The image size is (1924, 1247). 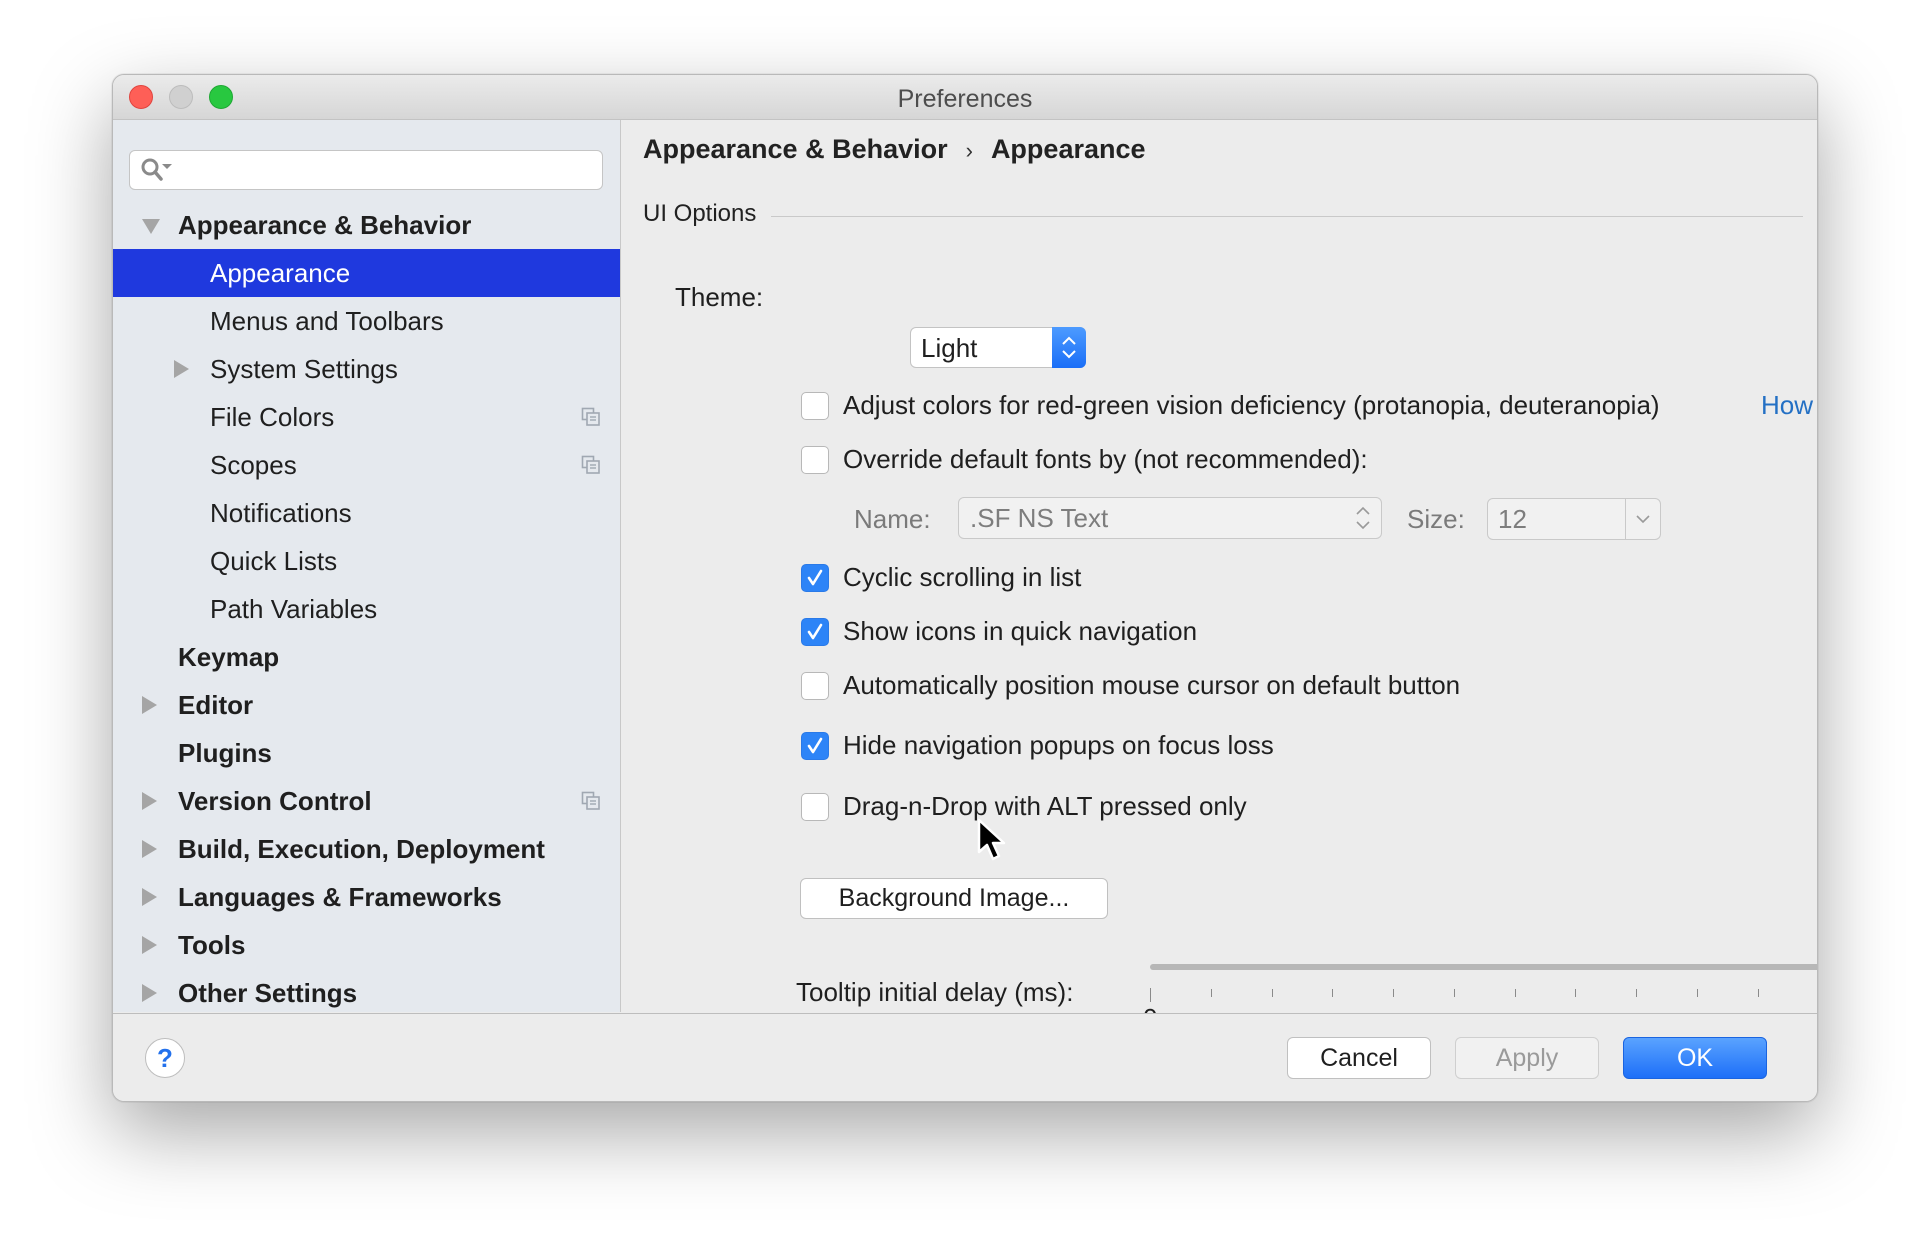 What do you see at coordinates (719, 297) in the screenshot?
I see `theme-label: Theme:` at bounding box center [719, 297].